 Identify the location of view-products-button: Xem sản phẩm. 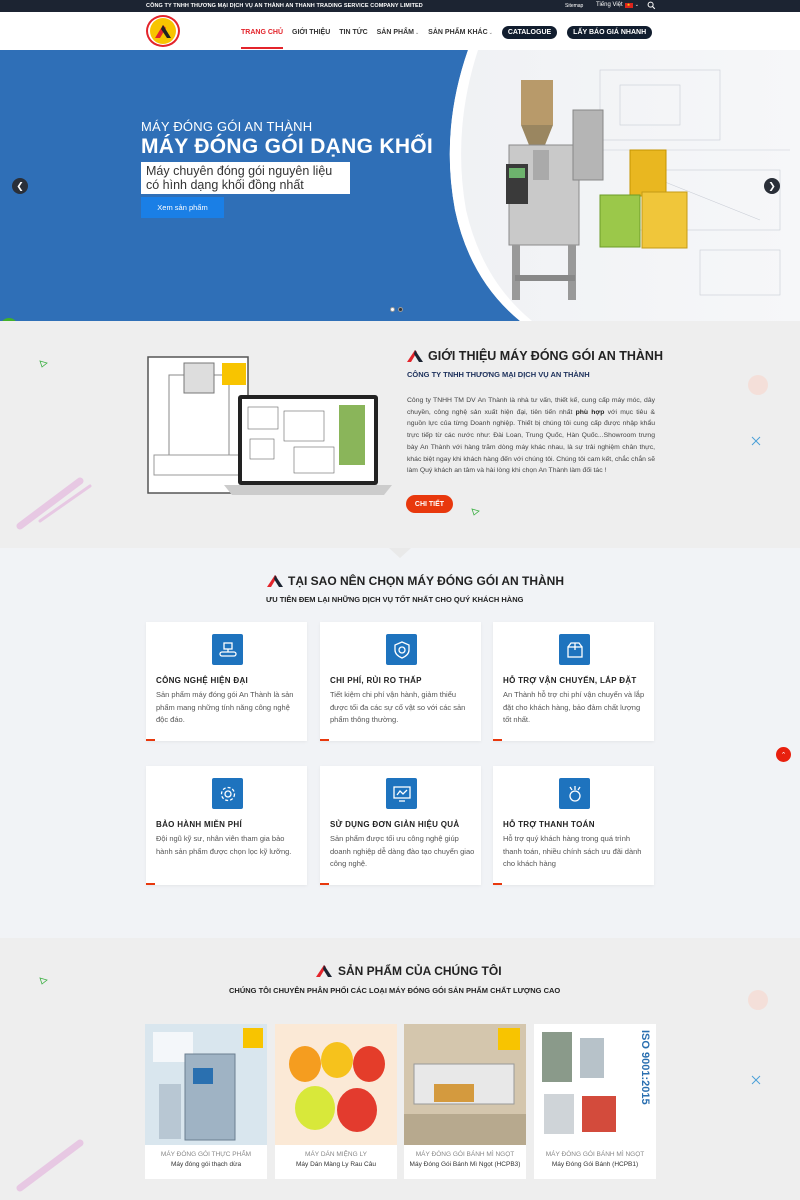
(182, 207).